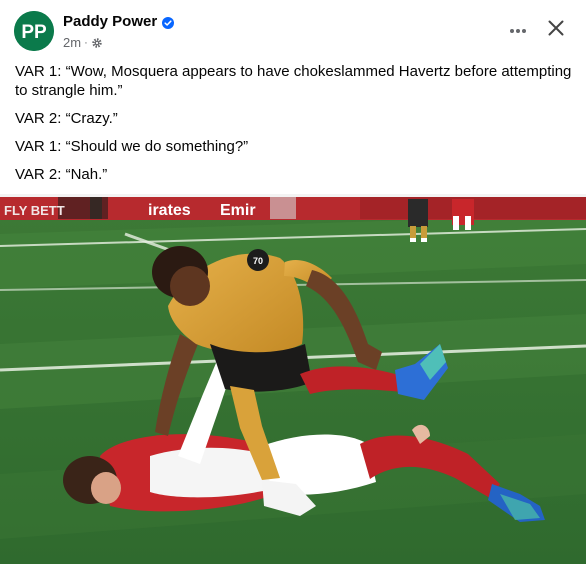 The width and height of the screenshot is (586, 564). What do you see at coordinates (34, 210) in the screenshot?
I see `ad-board-text: FLY BETT` at bounding box center [34, 210].